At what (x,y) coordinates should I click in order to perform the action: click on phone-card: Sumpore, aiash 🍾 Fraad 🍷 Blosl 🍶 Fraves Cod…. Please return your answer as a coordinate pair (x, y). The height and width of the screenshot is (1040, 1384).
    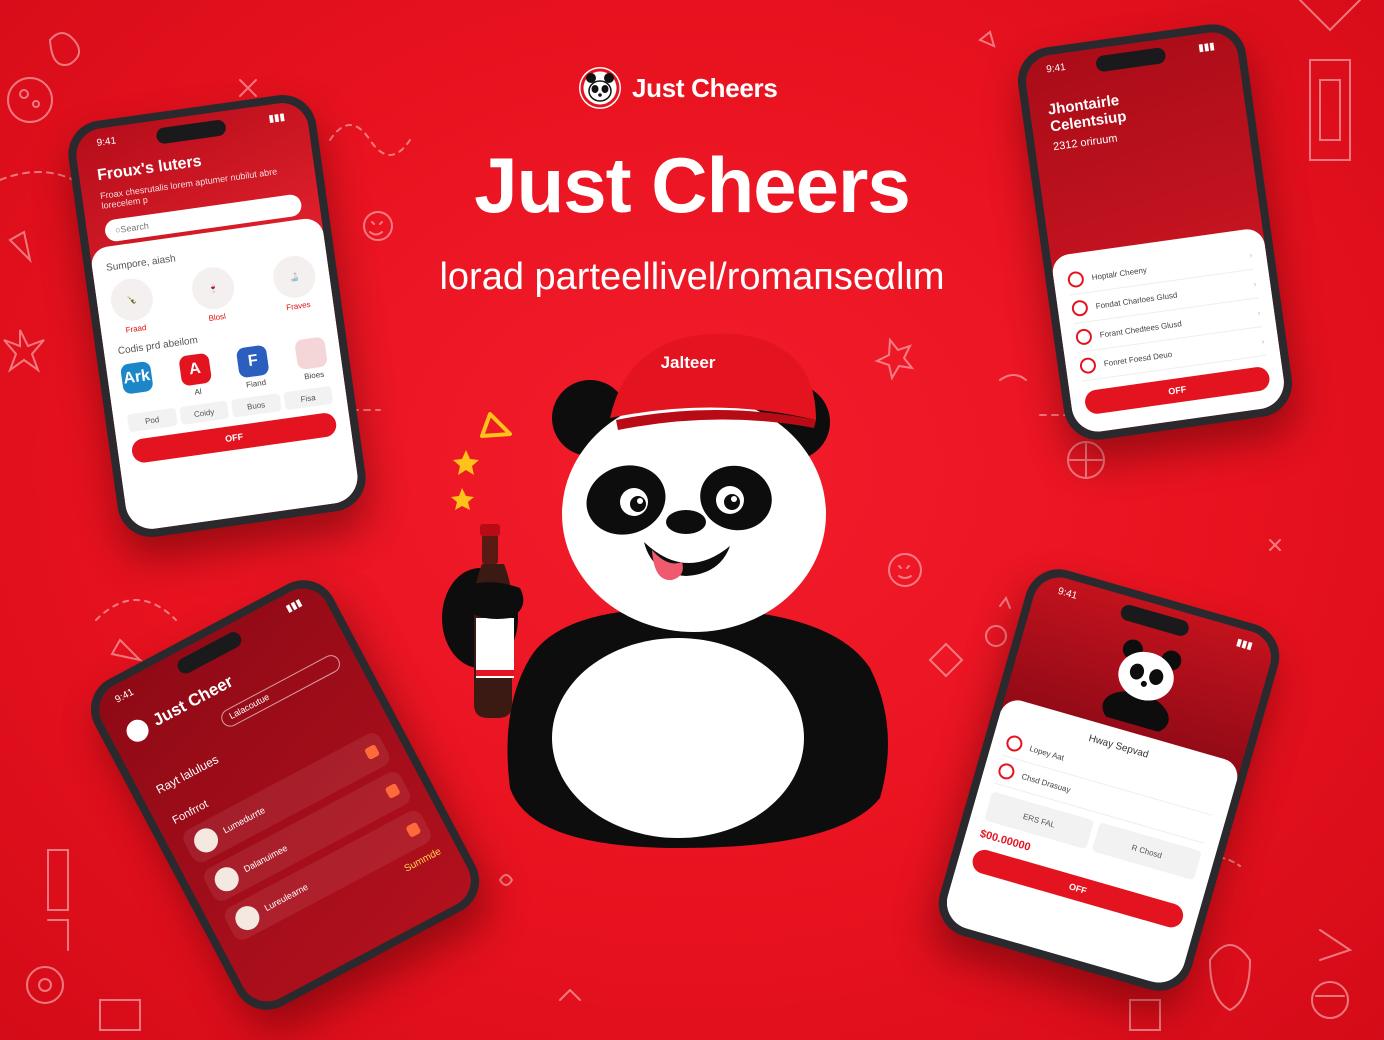
    Looking at the image, I should click on (225, 374).